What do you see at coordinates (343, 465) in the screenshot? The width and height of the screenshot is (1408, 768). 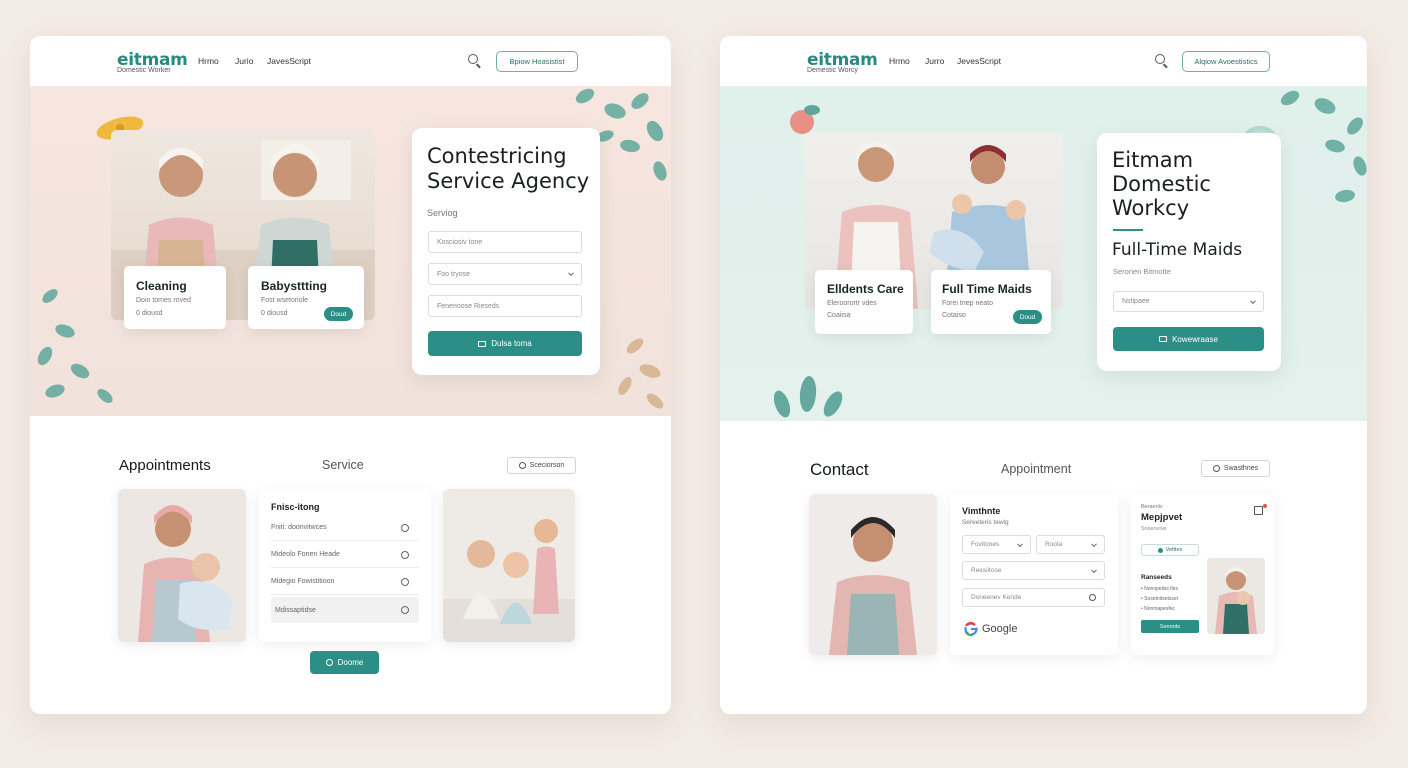 I see `section-subtitle: Service` at bounding box center [343, 465].